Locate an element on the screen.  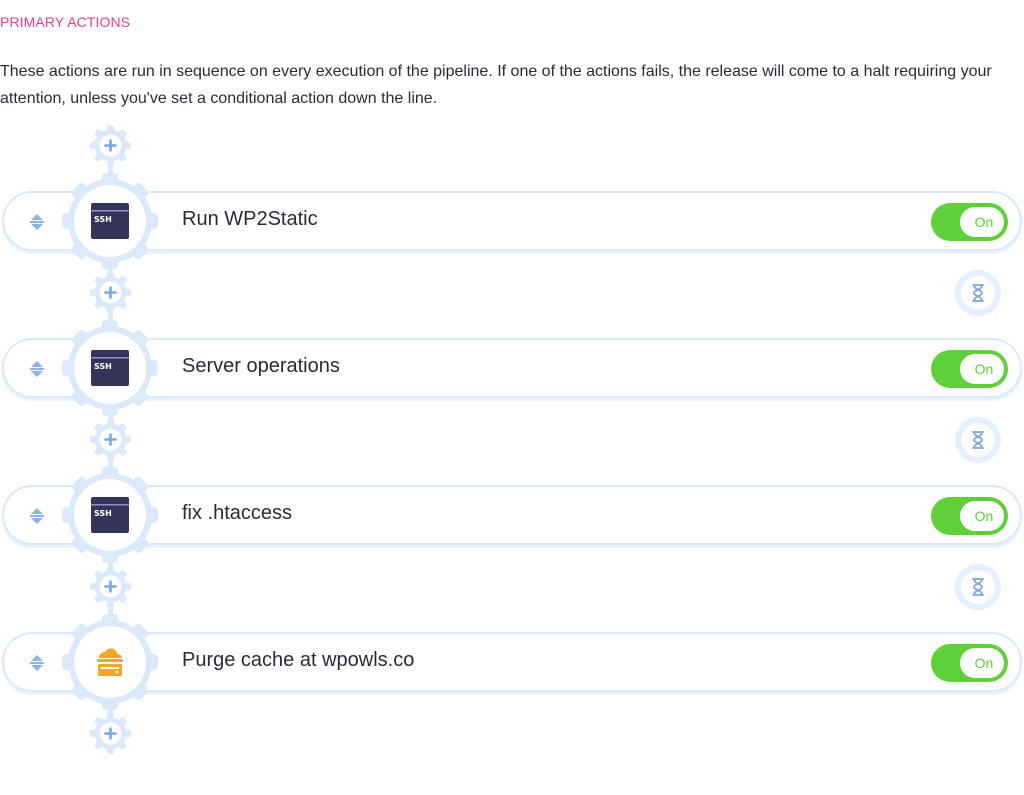
action-title: Run WP2Static is located at coordinates (250, 219).